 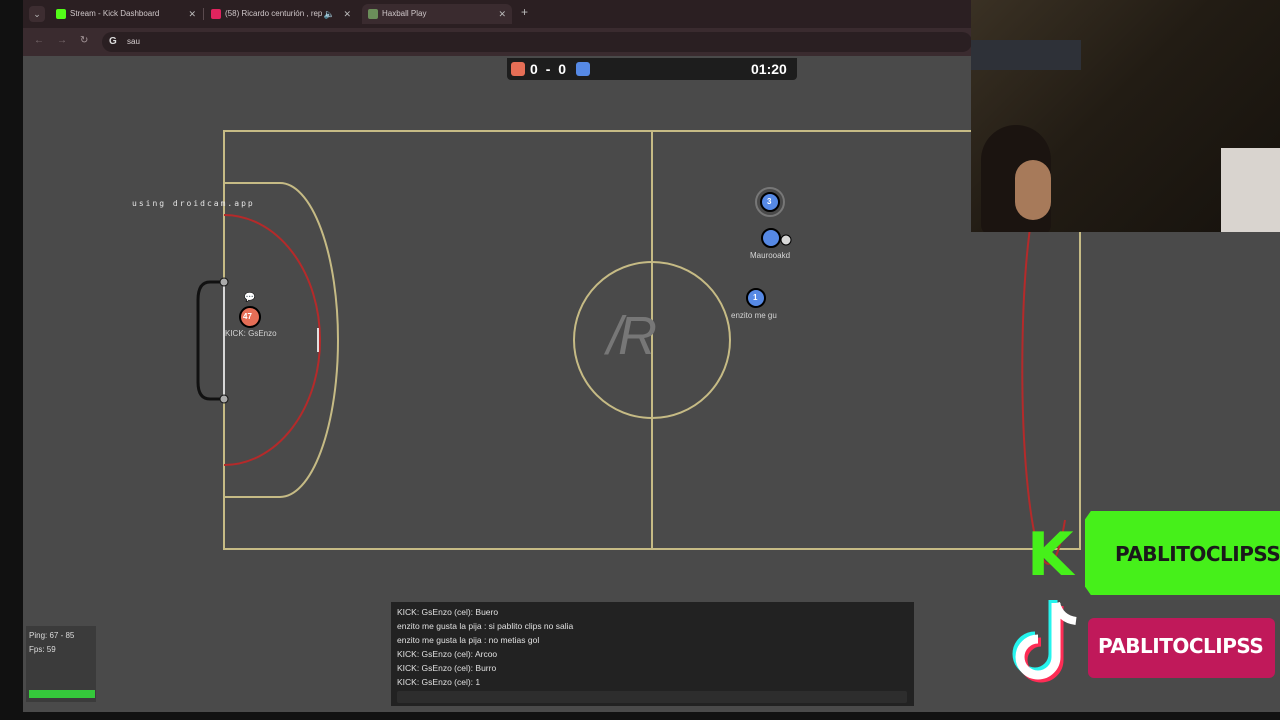 What do you see at coordinates (447, 668) in the screenshot?
I see `chat-message: KICK: GsEnzo (cel): Burro` at bounding box center [447, 668].